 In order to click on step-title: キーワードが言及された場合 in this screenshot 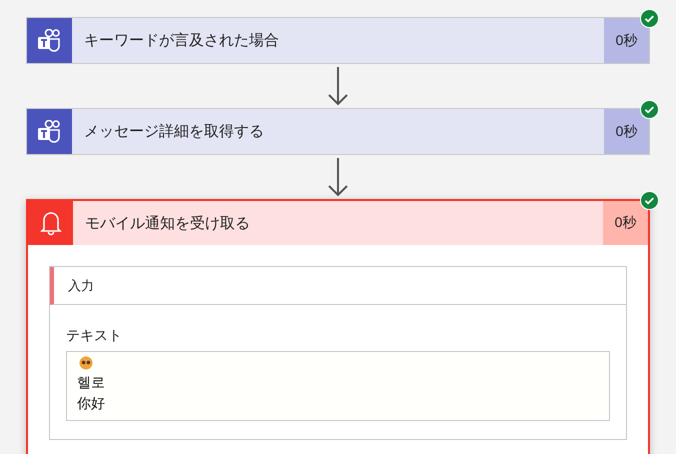, I will do `click(181, 40)`.